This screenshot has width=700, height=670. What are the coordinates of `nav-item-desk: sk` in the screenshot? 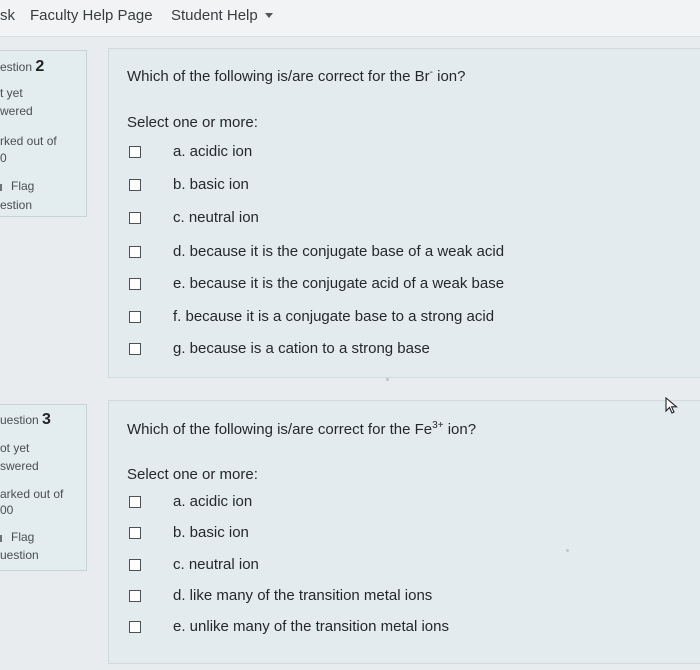 It's located at (7, 15).